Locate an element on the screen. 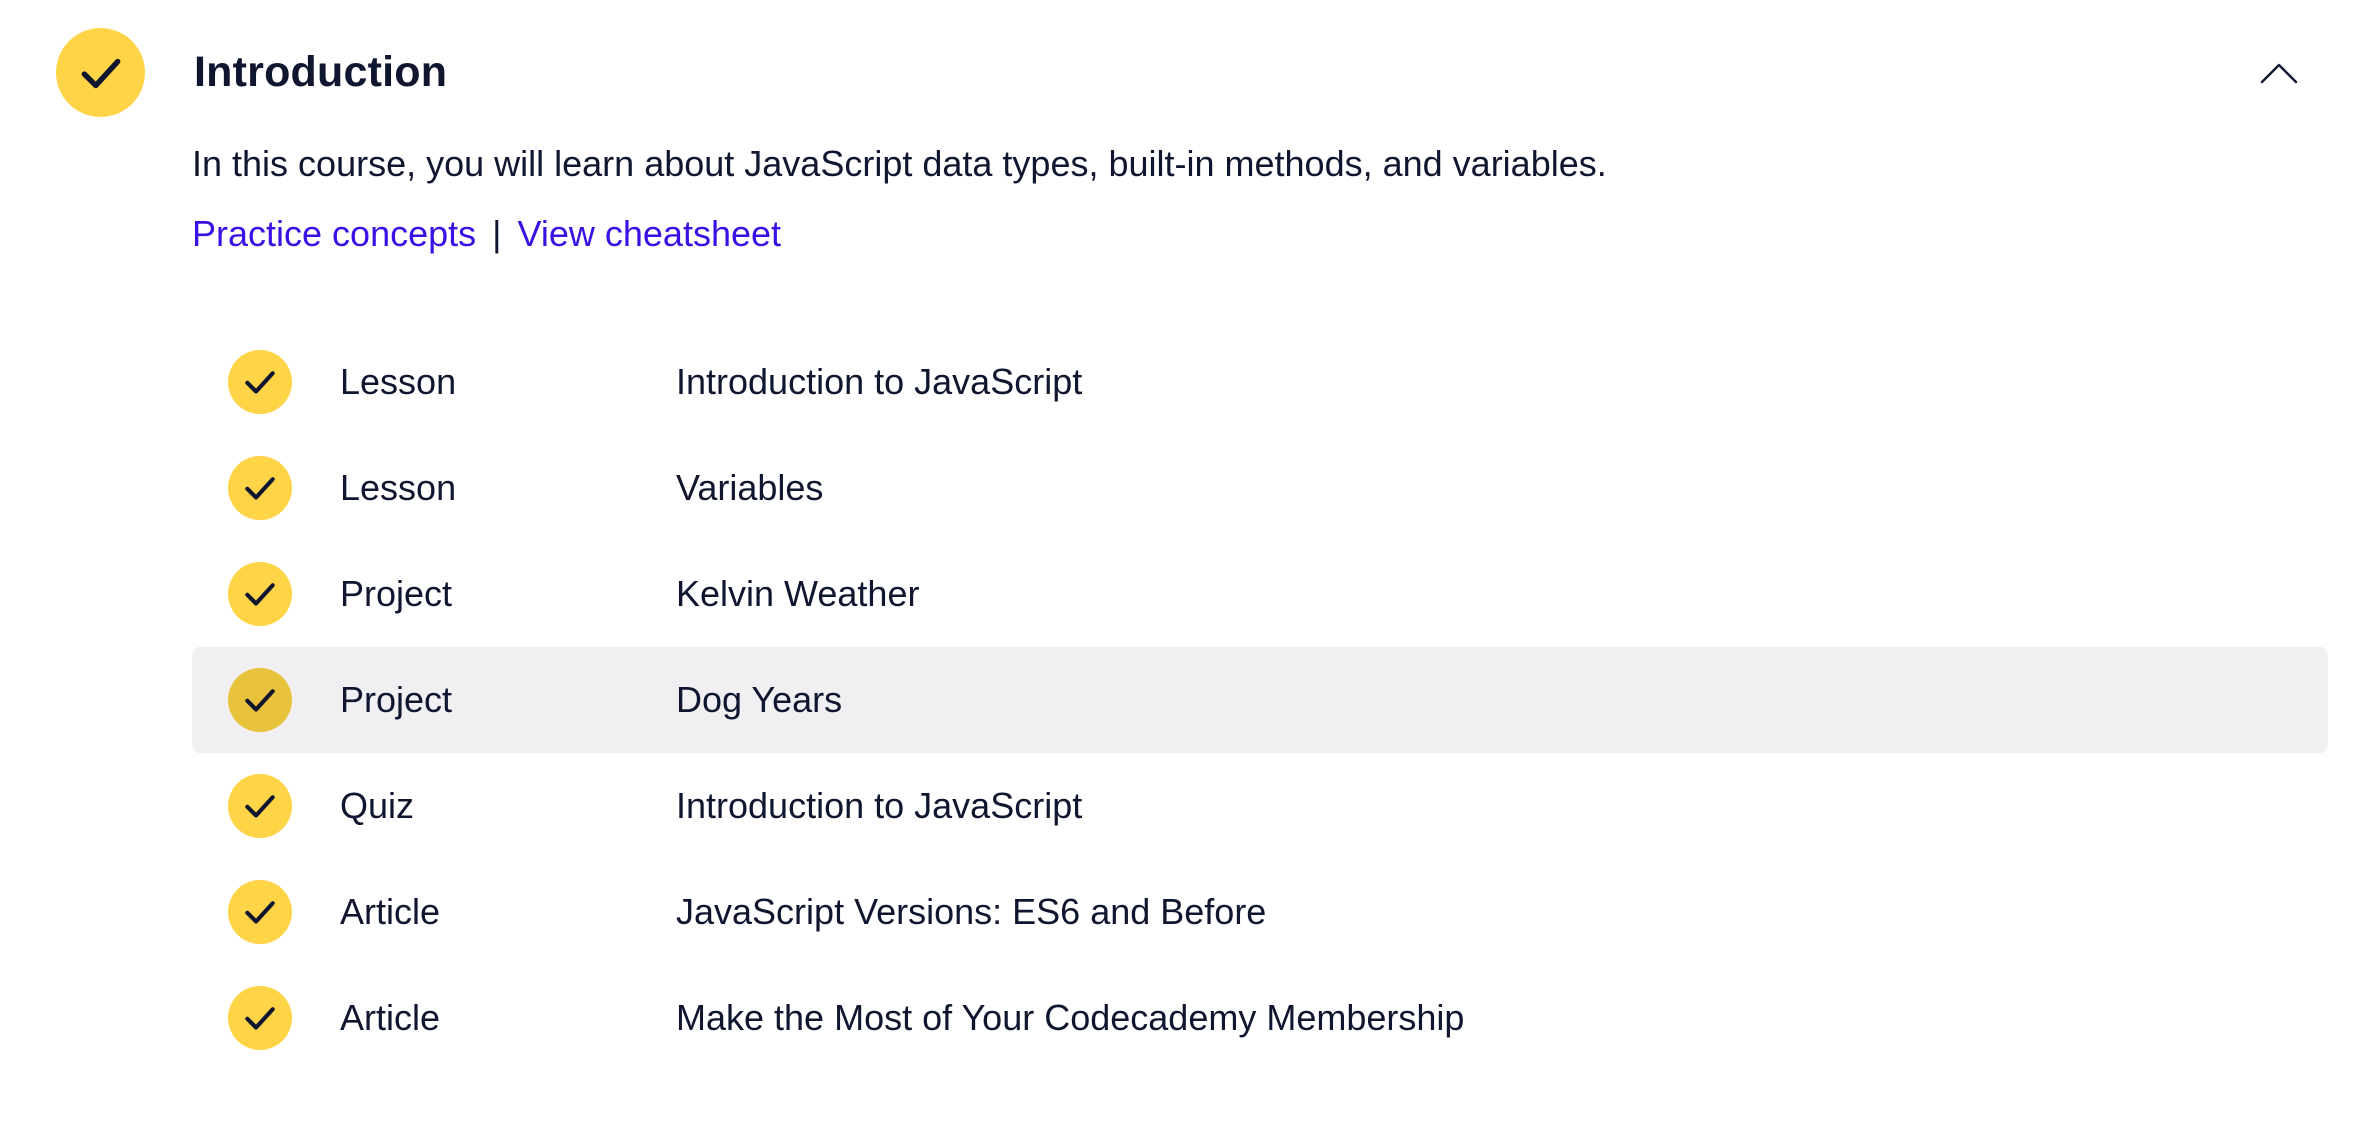 Image resolution: width=2376 pixels, height=1132 pixels. item-title: Dog Years is located at coordinates (759, 699).